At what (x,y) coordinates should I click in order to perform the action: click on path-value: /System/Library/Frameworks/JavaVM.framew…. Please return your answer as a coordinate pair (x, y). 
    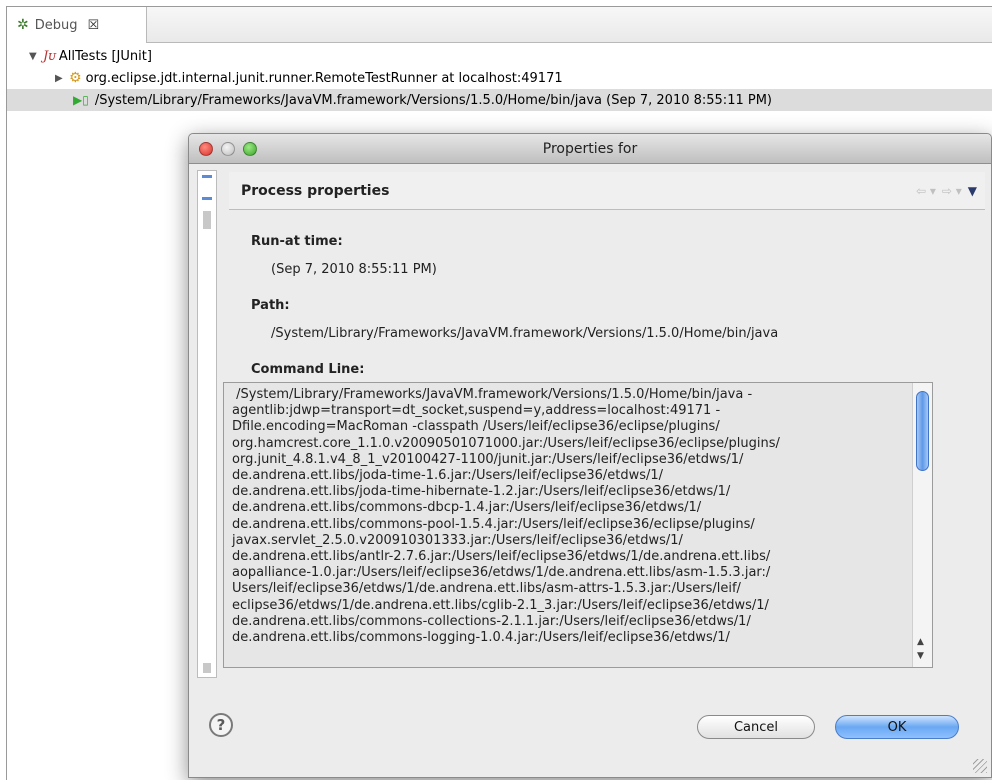
    Looking at the image, I should click on (525, 333).